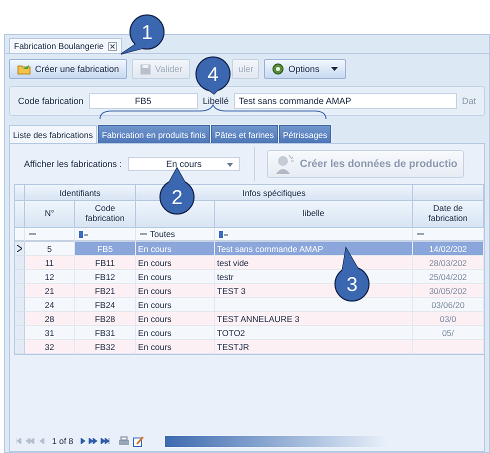 This screenshot has height=453, width=490. What do you see at coordinates (73, 164) in the screenshot?
I see `filter-label: Afficher les fabrications :` at bounding box center [73, 164].